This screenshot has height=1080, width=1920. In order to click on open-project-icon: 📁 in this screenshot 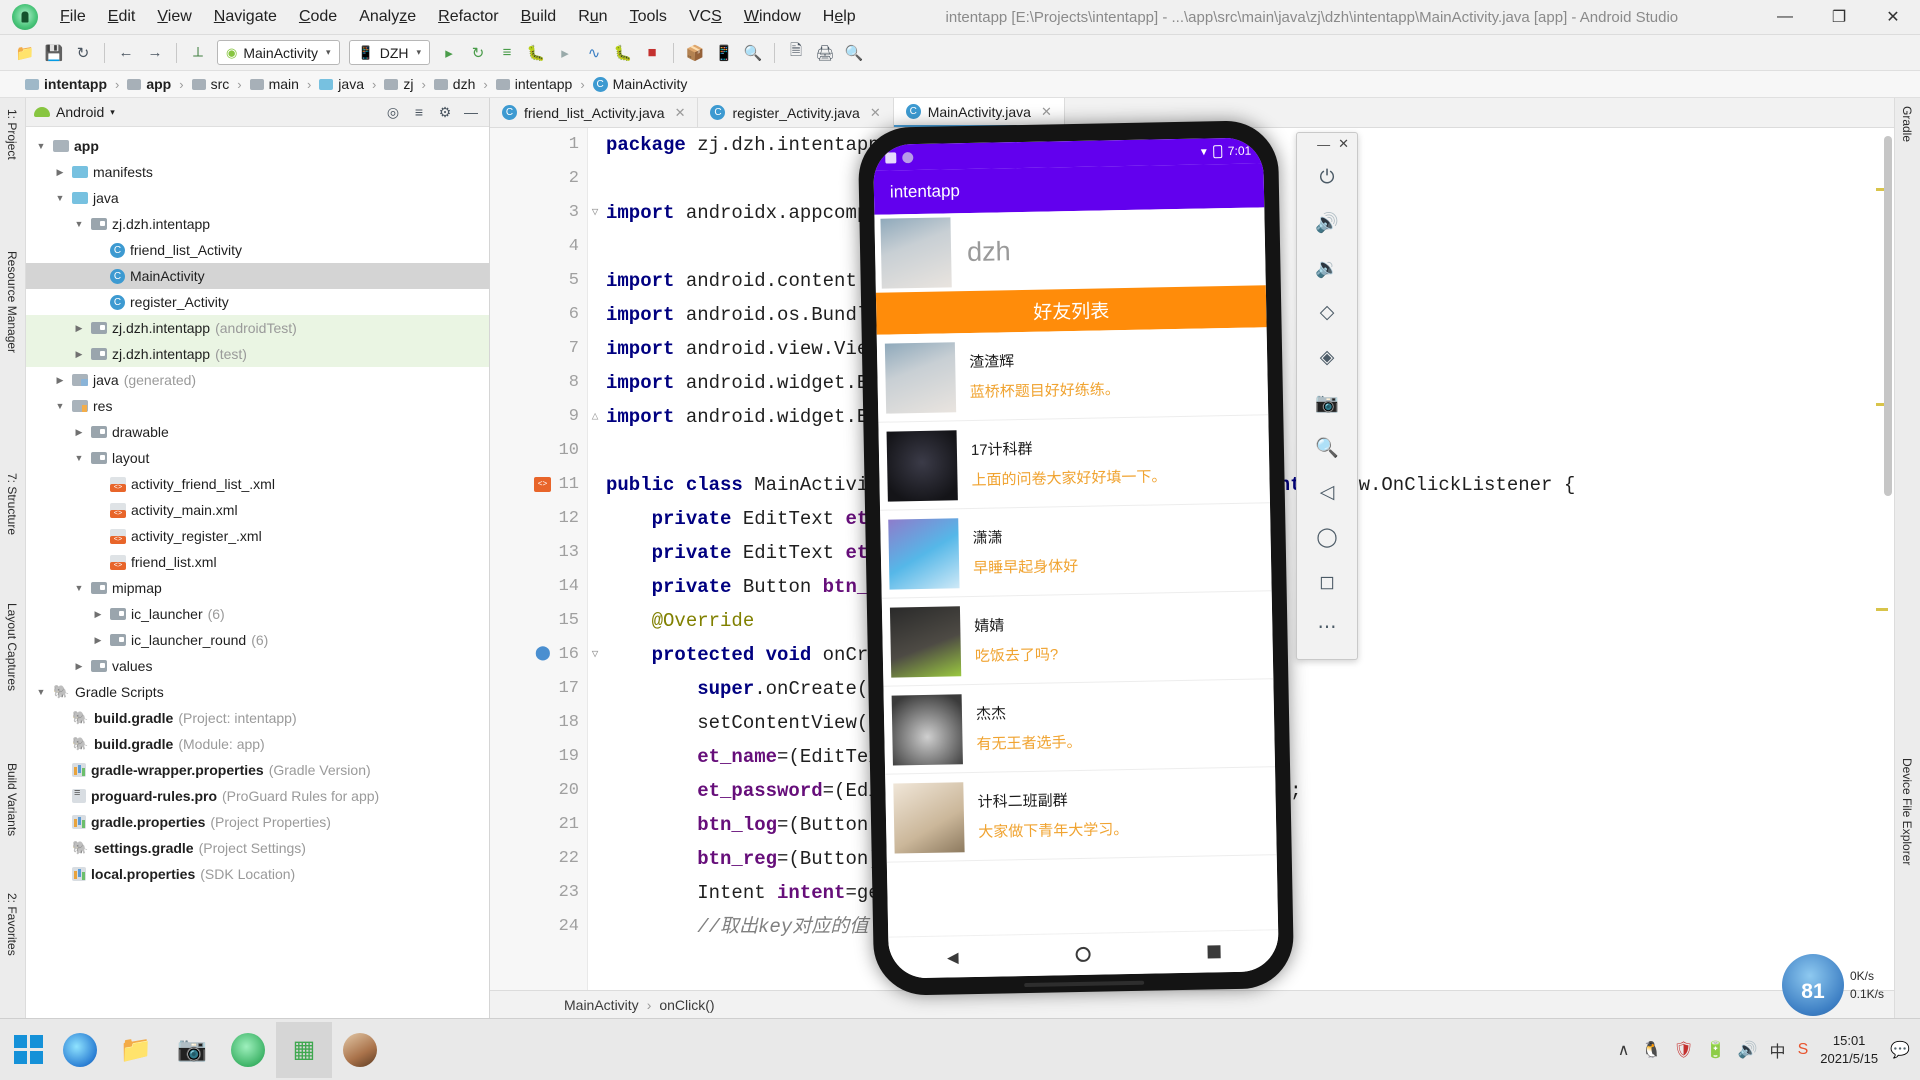, I will do `click(25, 53)`.